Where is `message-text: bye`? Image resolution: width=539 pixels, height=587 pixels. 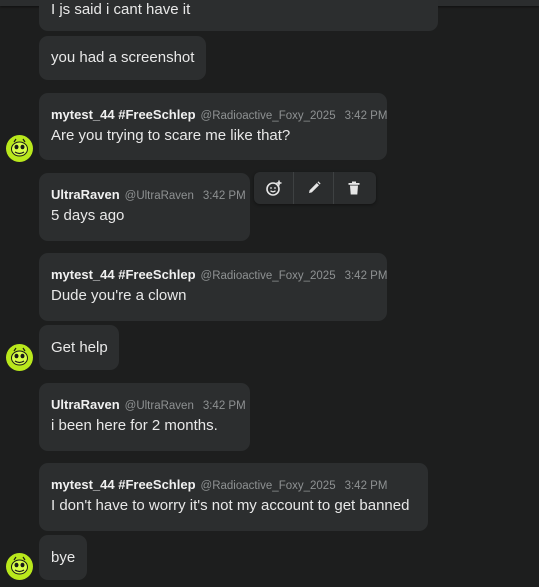
message-text: bye is located at coordinates (63, 557).